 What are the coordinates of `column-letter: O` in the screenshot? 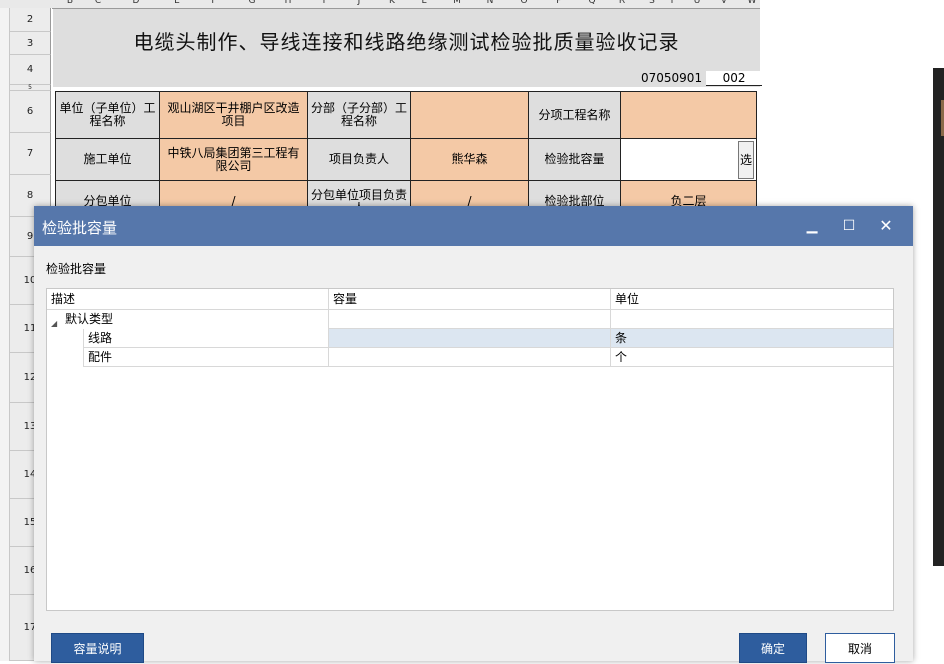 It's located at (523, 3).